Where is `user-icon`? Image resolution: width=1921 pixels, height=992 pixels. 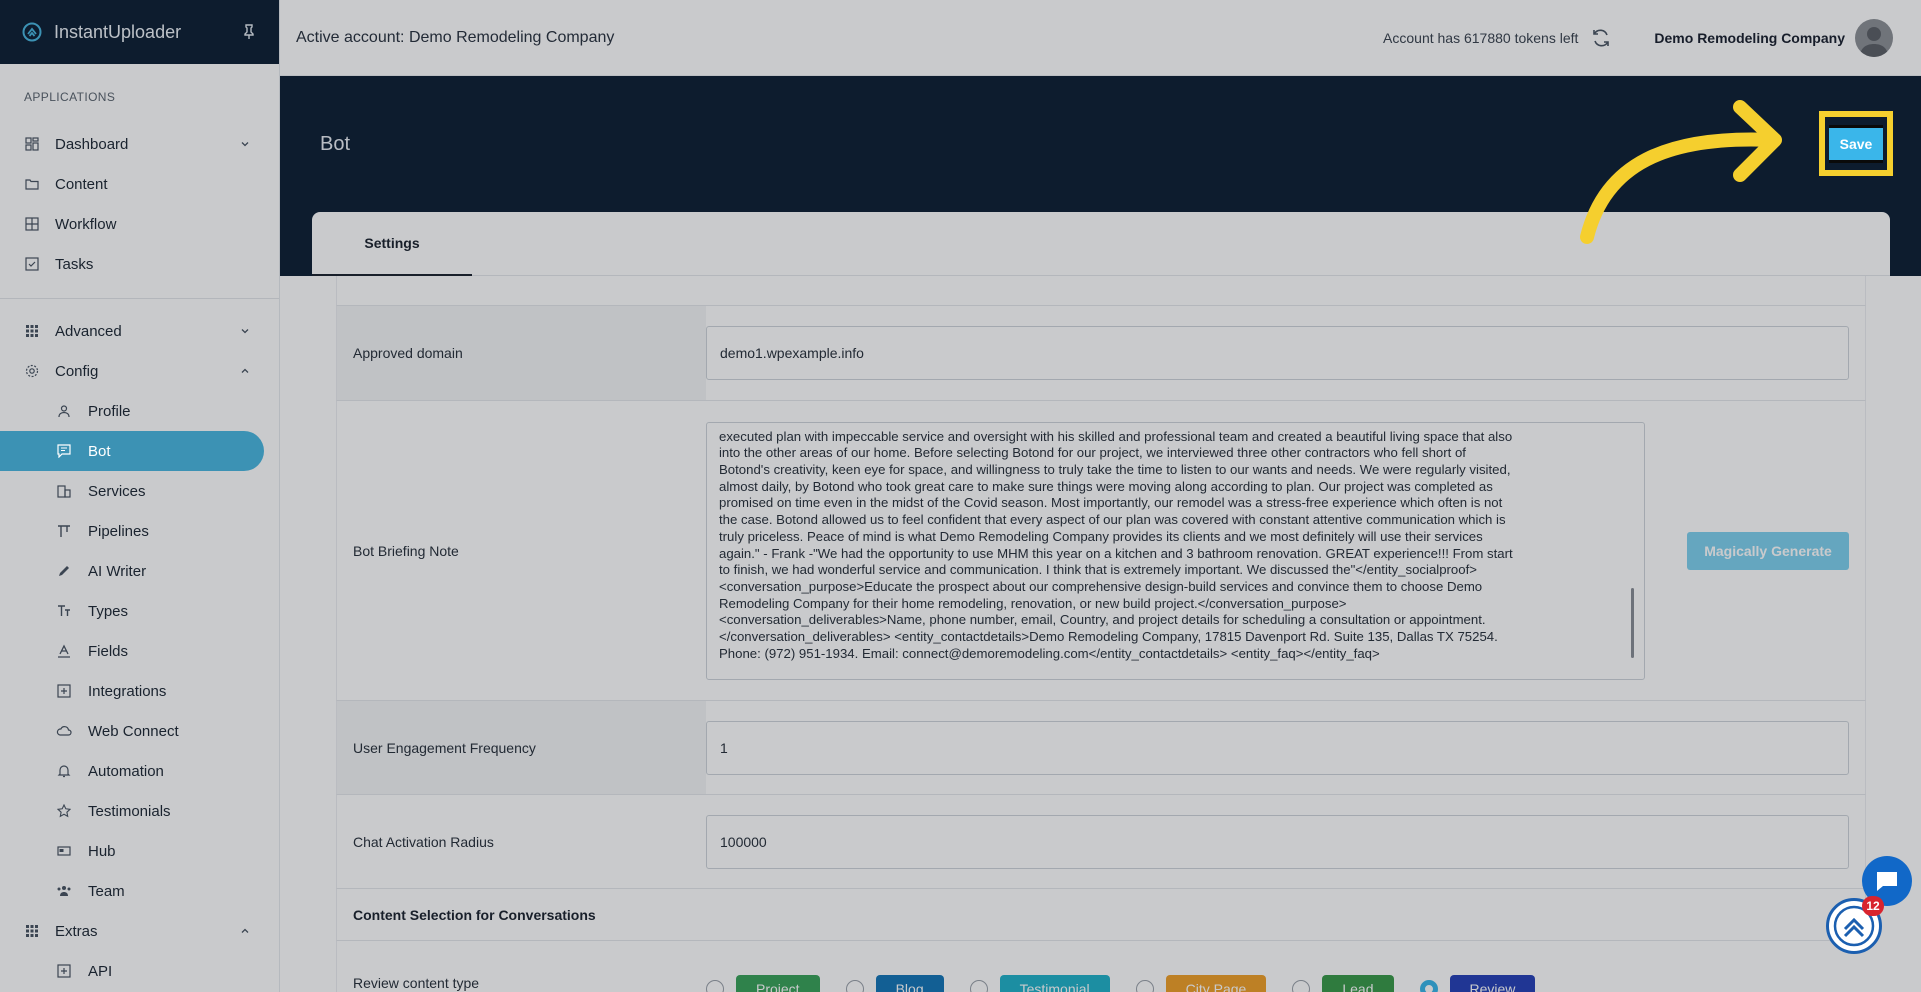
user-icon is located at coordinates (64, 411).